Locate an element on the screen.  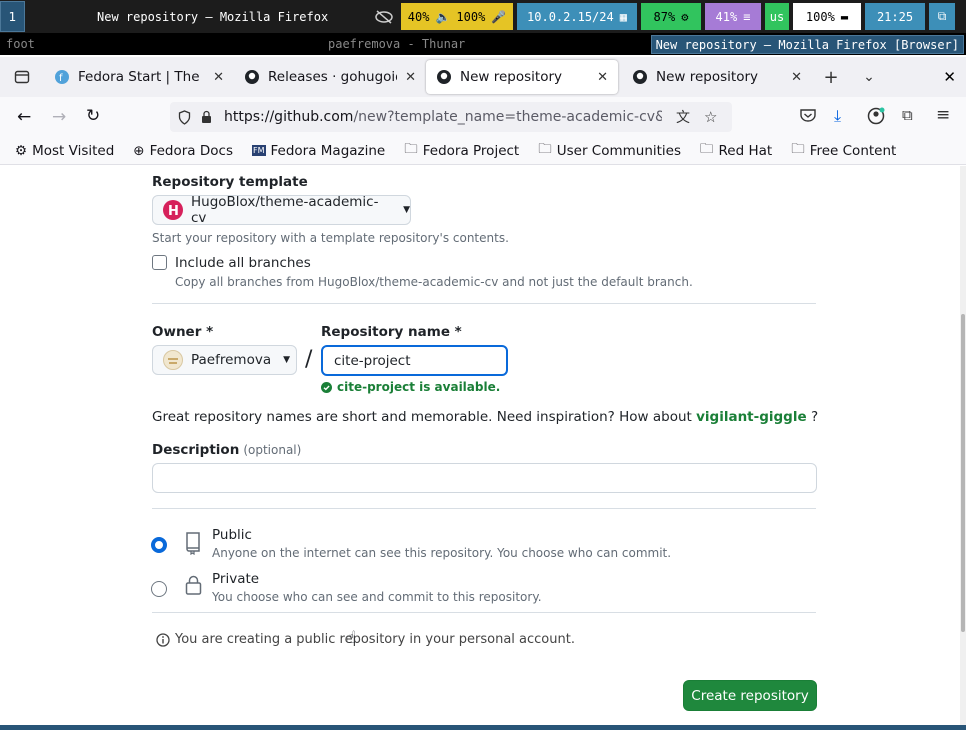
workspace-indicator: 1 is located at coordinates (12, 16).